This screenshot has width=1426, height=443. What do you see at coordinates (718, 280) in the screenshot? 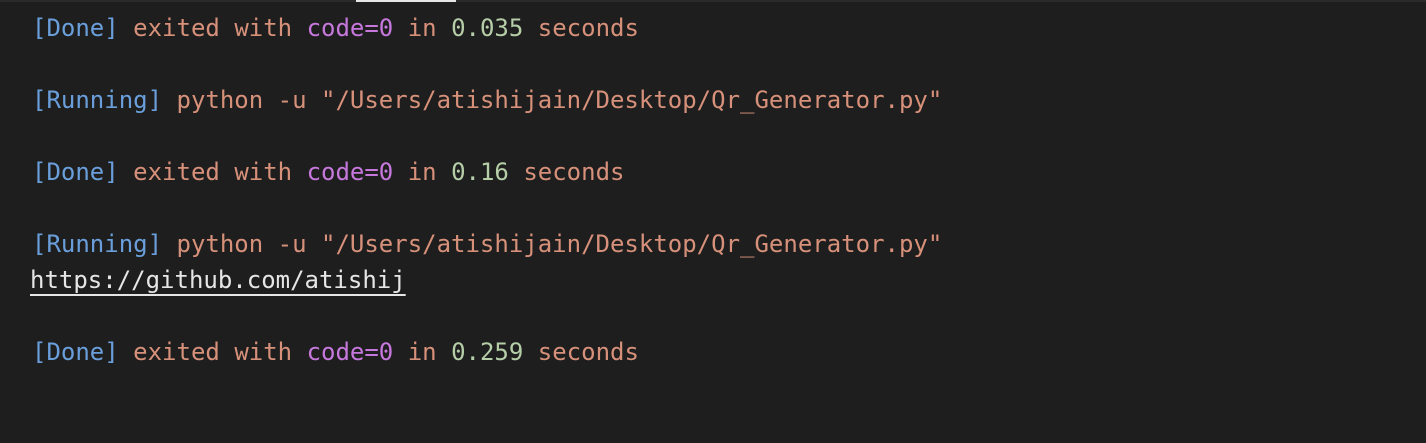
I see `output-line-link: https://github.com/atishij` at bounding box center [718, 280].